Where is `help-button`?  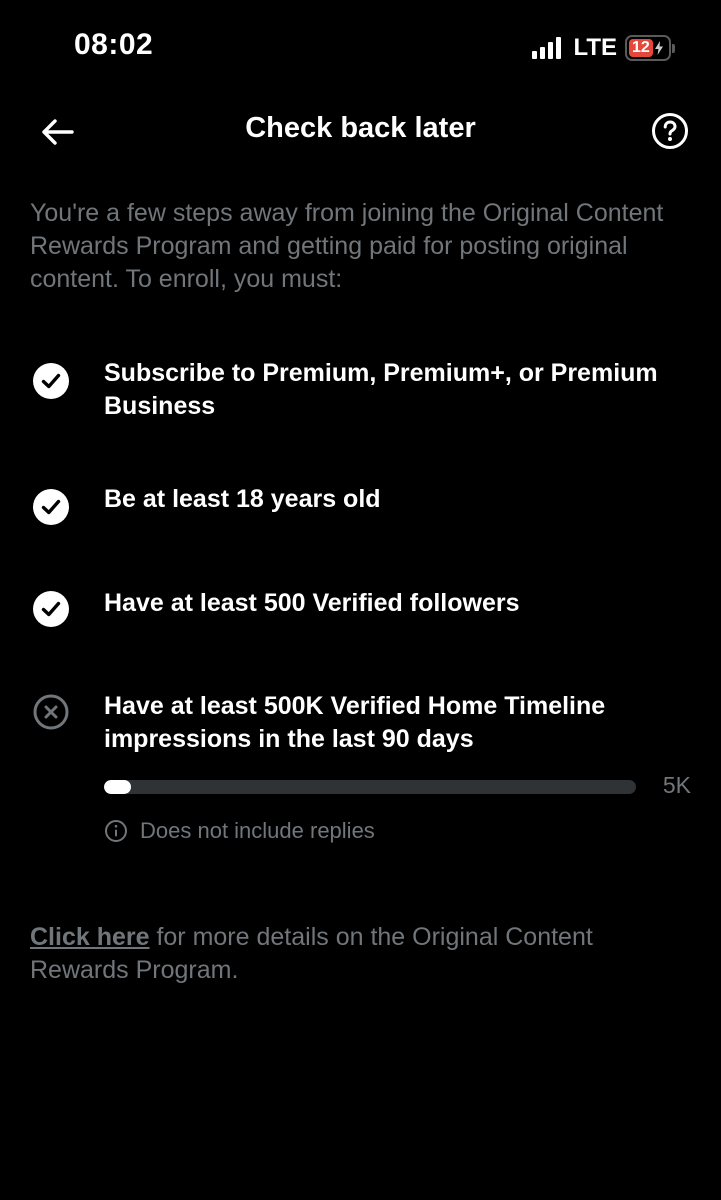 help-button is located at coordinates (670, 131).